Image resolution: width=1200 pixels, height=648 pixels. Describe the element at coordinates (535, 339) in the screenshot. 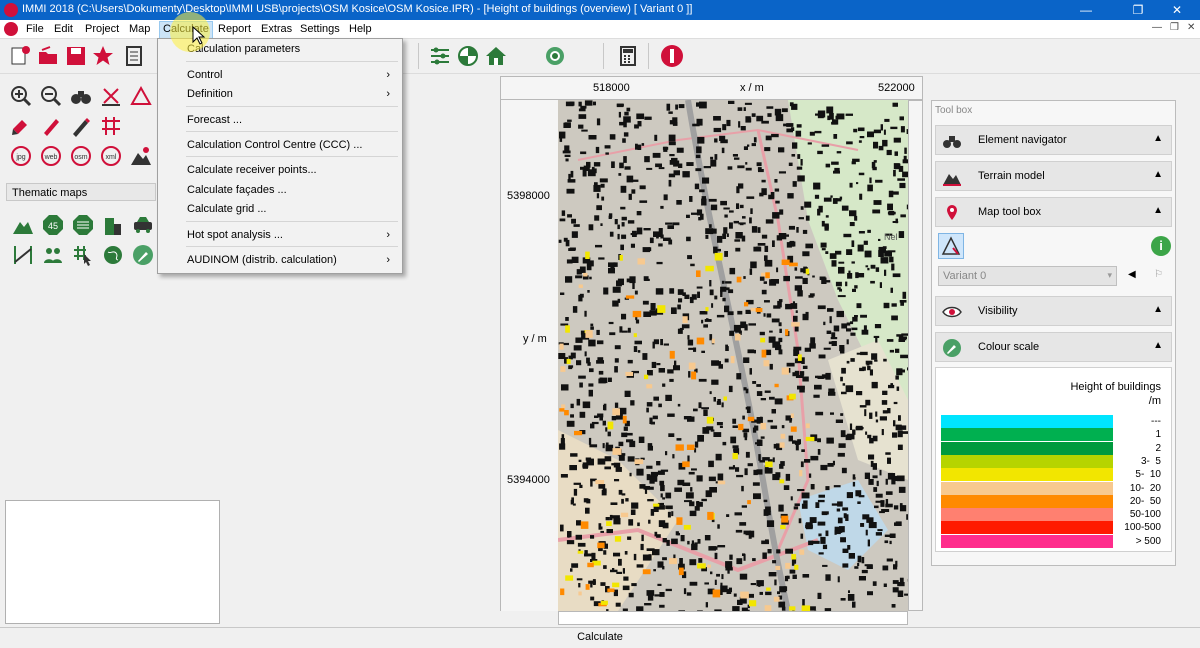

I see `y-axis-label: y / m` at that location.